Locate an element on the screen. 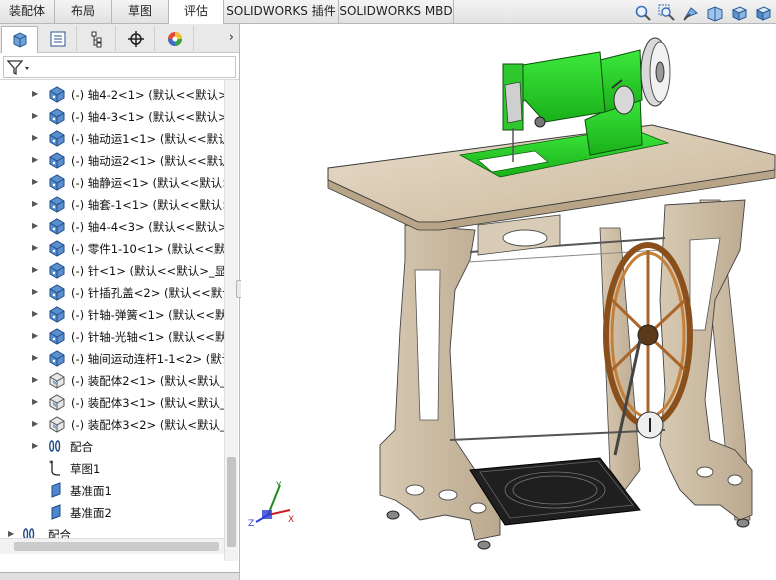  tree-item: ▶ (-) 轴套-1<1> (默认<<默认>_显 is located at coordinates (112, 204).